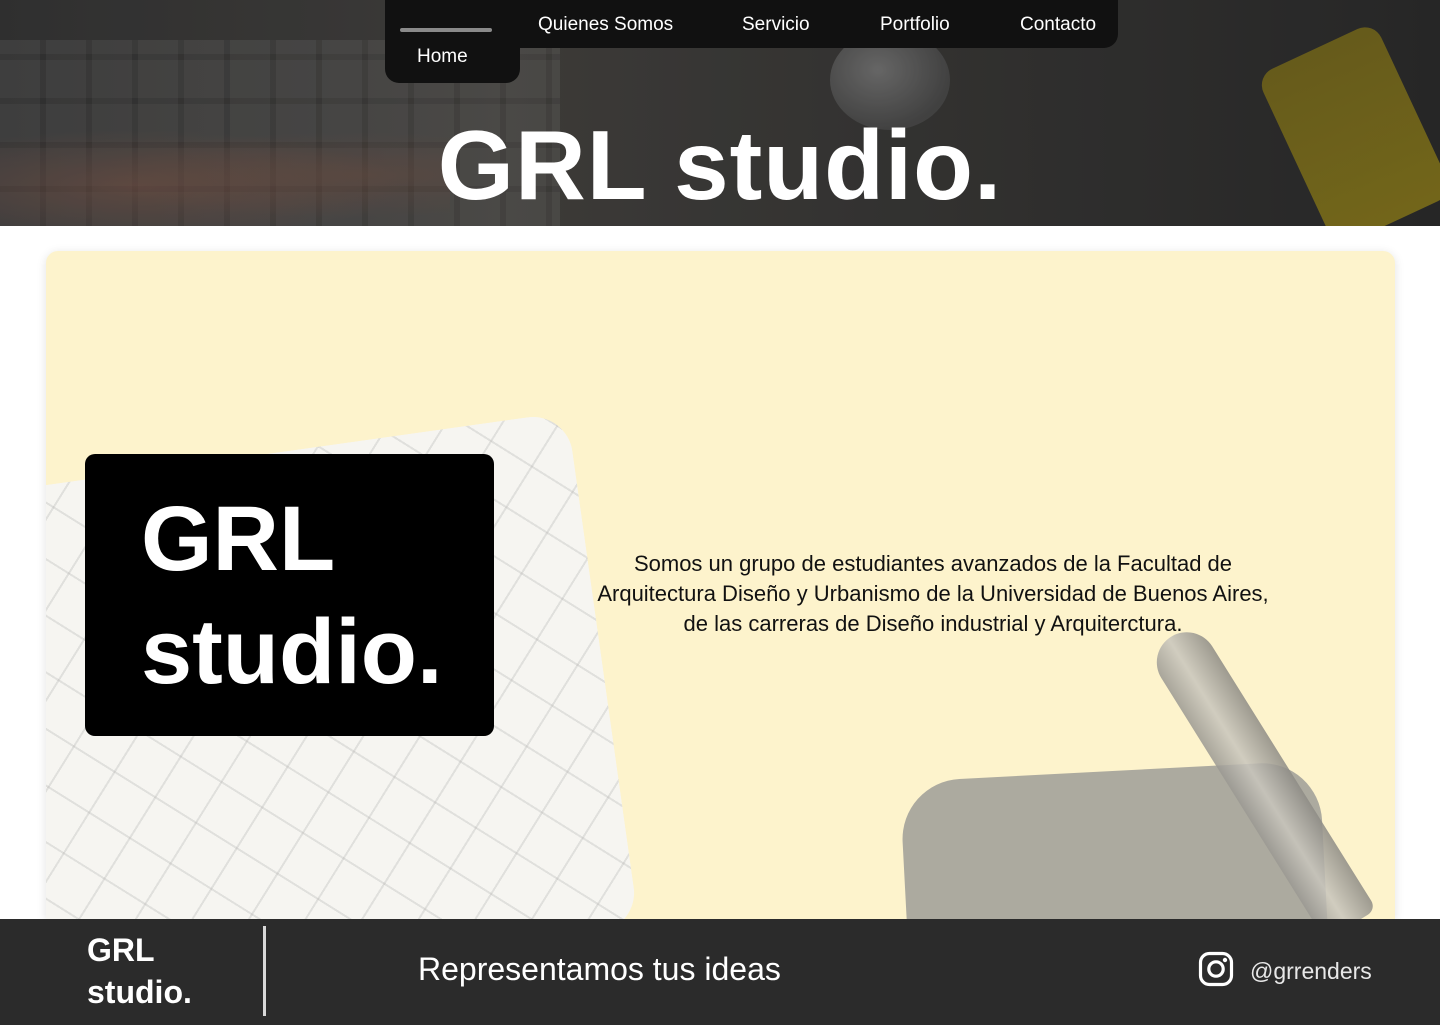 Image resolution: width=1440 pixels, height=1025 pixels. What do you see at coordinates (289, 595) in the screenshot?
I see `studio-logo: GRL studio.` at bounding box center [289, 595].